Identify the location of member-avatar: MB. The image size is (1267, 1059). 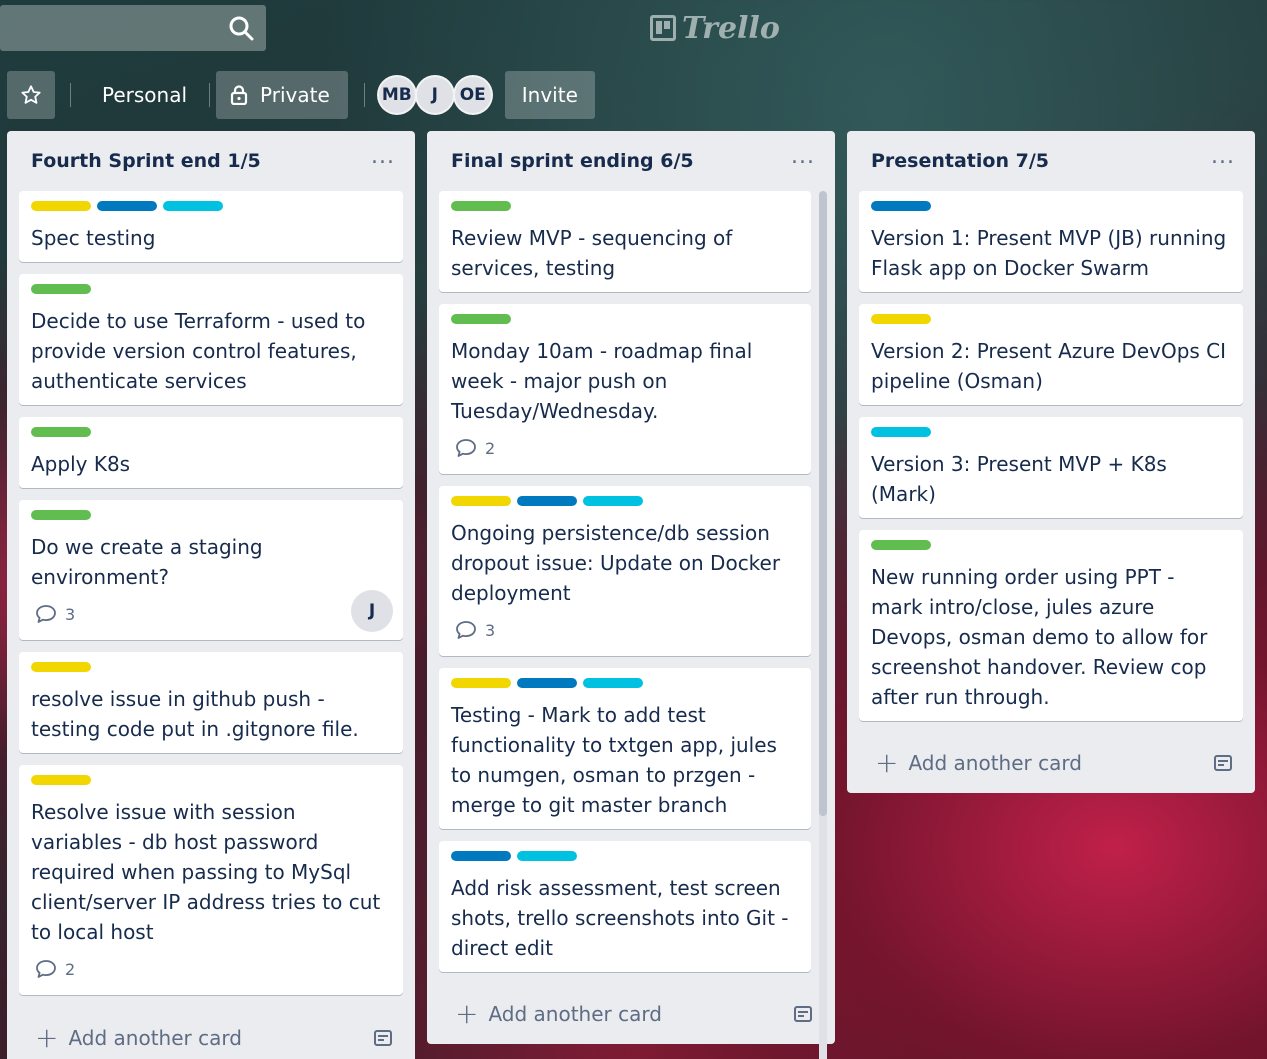
(396, 95).